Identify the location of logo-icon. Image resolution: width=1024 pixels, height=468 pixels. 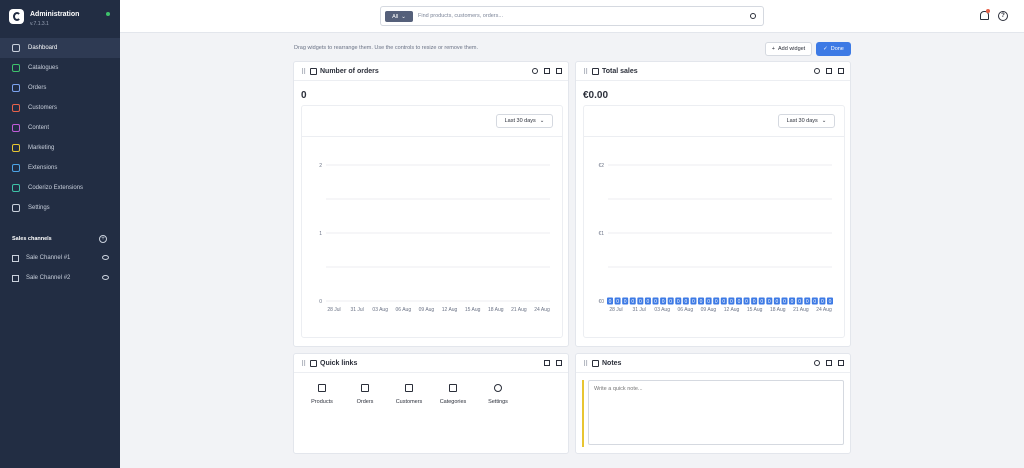
(16, 16).